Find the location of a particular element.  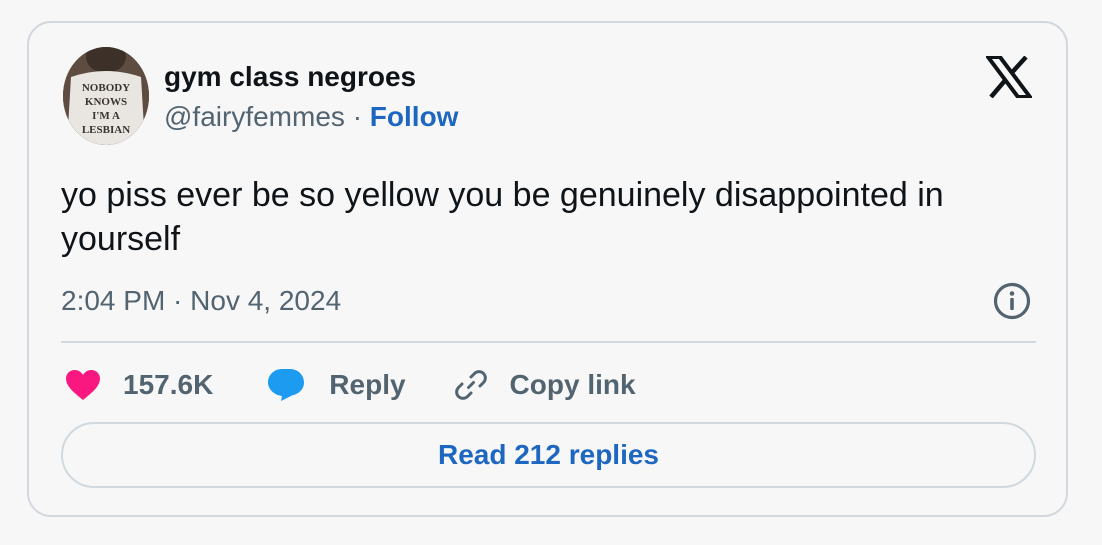

display-name: gym class negroes is located at coordinates (290, 77).